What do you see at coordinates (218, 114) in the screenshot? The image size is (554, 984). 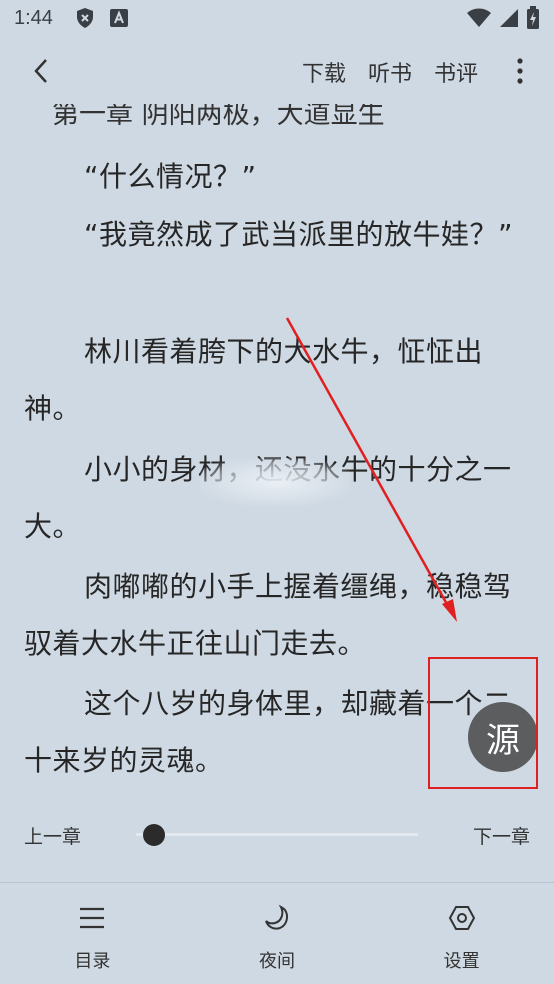 I see `chapter-title: 第一章 阴阳两极，大道显生` at bounding box center [218, 114].